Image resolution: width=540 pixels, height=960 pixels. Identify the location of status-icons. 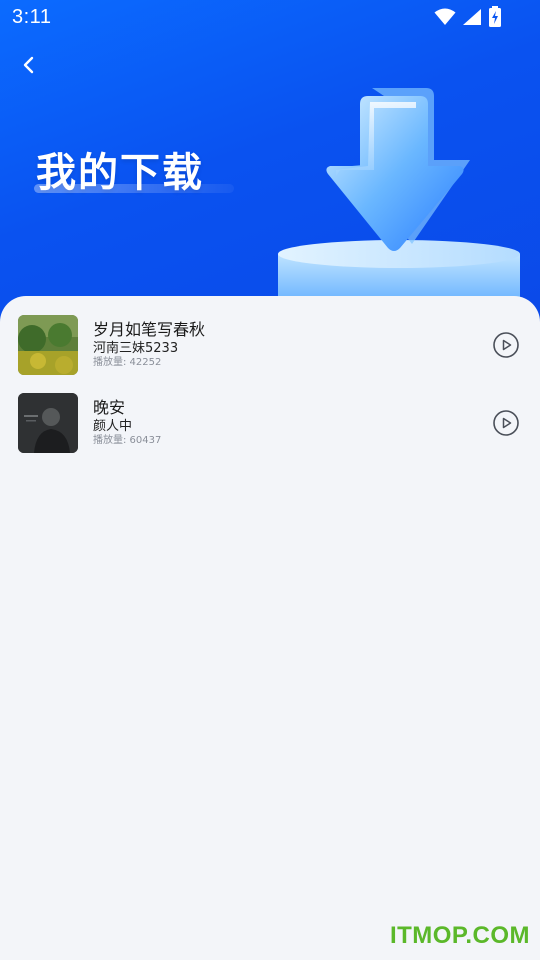
(468, 17).